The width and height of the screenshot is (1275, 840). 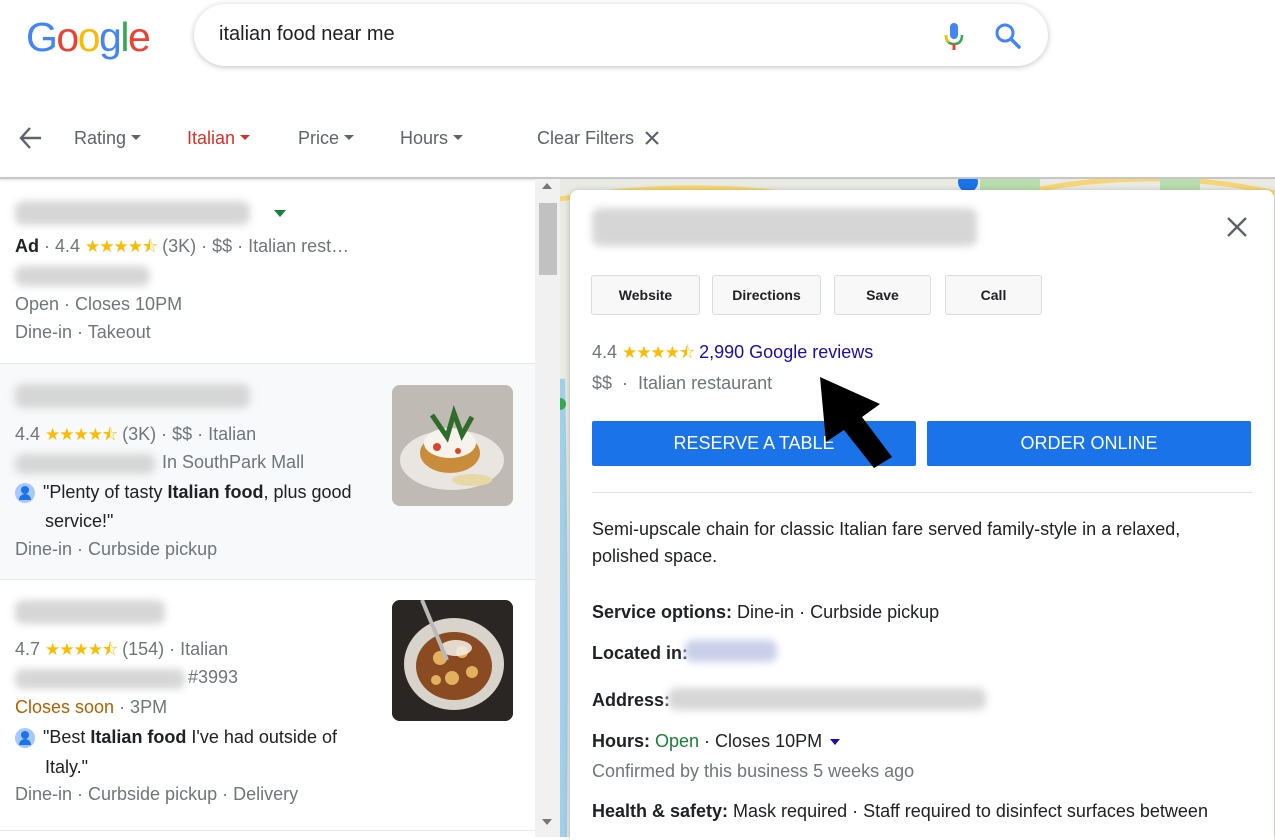 What do you see at coordinates (675, 741) in the screenshot?
I see `hours-open-status: Open` at bounding box center [675, 741].